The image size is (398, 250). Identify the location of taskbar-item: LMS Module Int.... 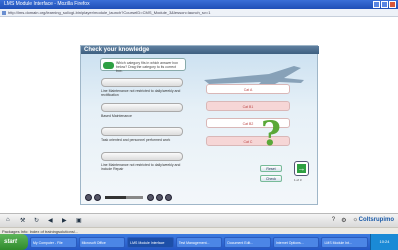
(345, 242).